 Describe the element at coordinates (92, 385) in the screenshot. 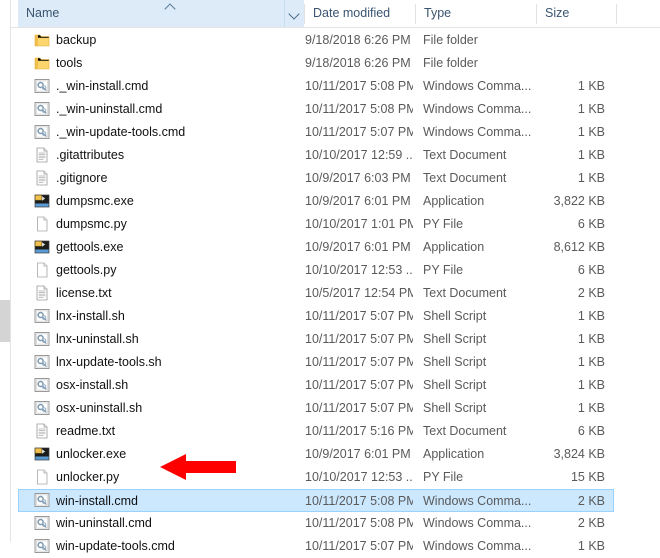

I see `file-name-cell: osx-install.sh` at that location.